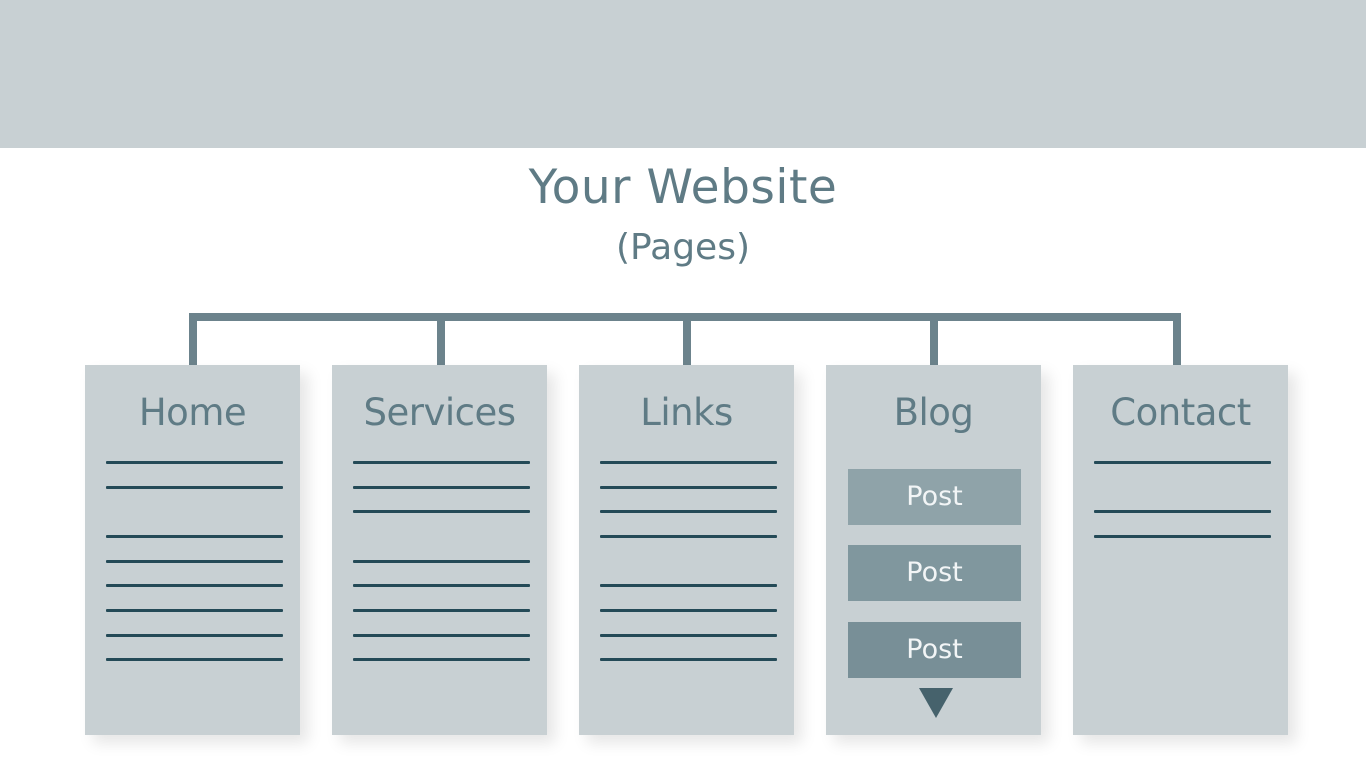 This screenshot has height=768, width=1366. Describe the element at coordinates (687, 339) in the screenshot. I see `connector-drop-links` at that location.